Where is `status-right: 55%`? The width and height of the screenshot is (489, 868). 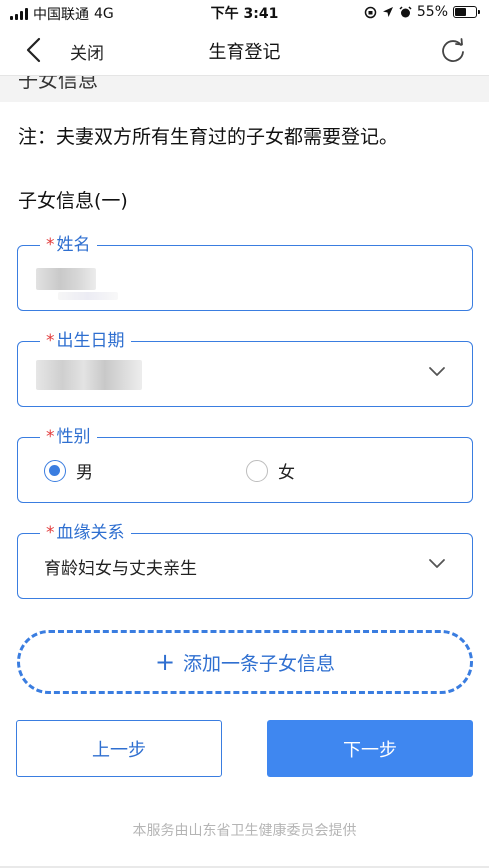
status-right: 55% is located at coordinates (422, 12).